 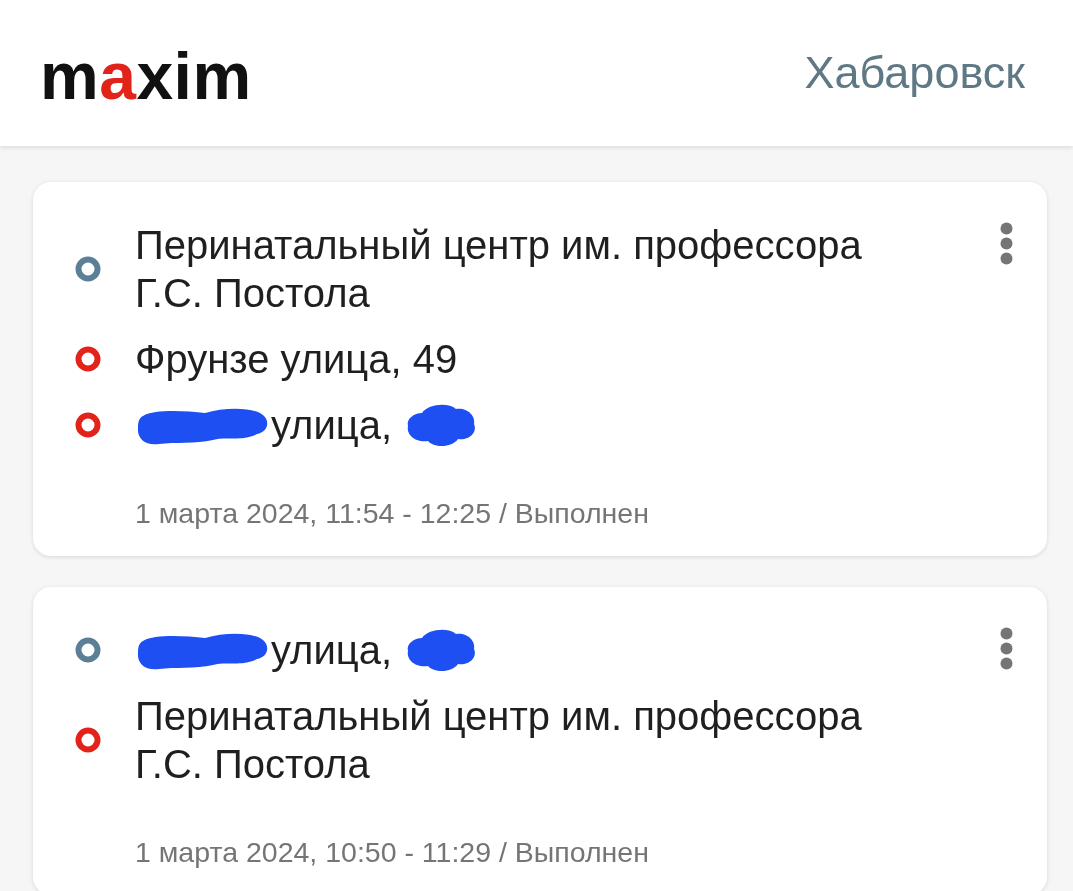 What do you see at coordinates (146, 76) in the screenshot?
I see `logo: maxim` at bounding box center [146, 76].